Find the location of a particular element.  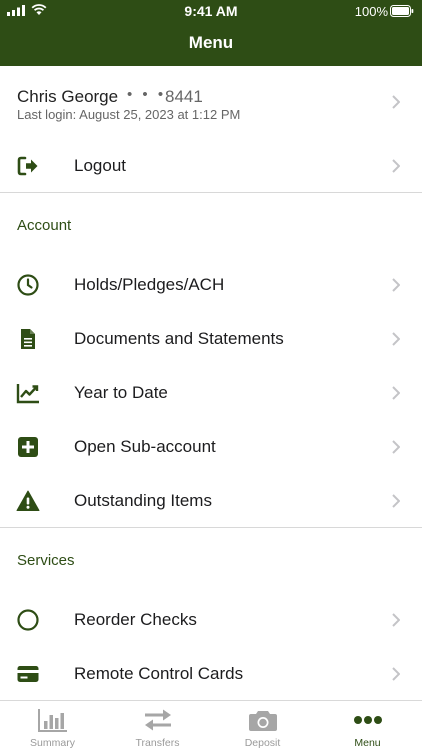

tab-menu: Menu is located at coordinates (367, 726).